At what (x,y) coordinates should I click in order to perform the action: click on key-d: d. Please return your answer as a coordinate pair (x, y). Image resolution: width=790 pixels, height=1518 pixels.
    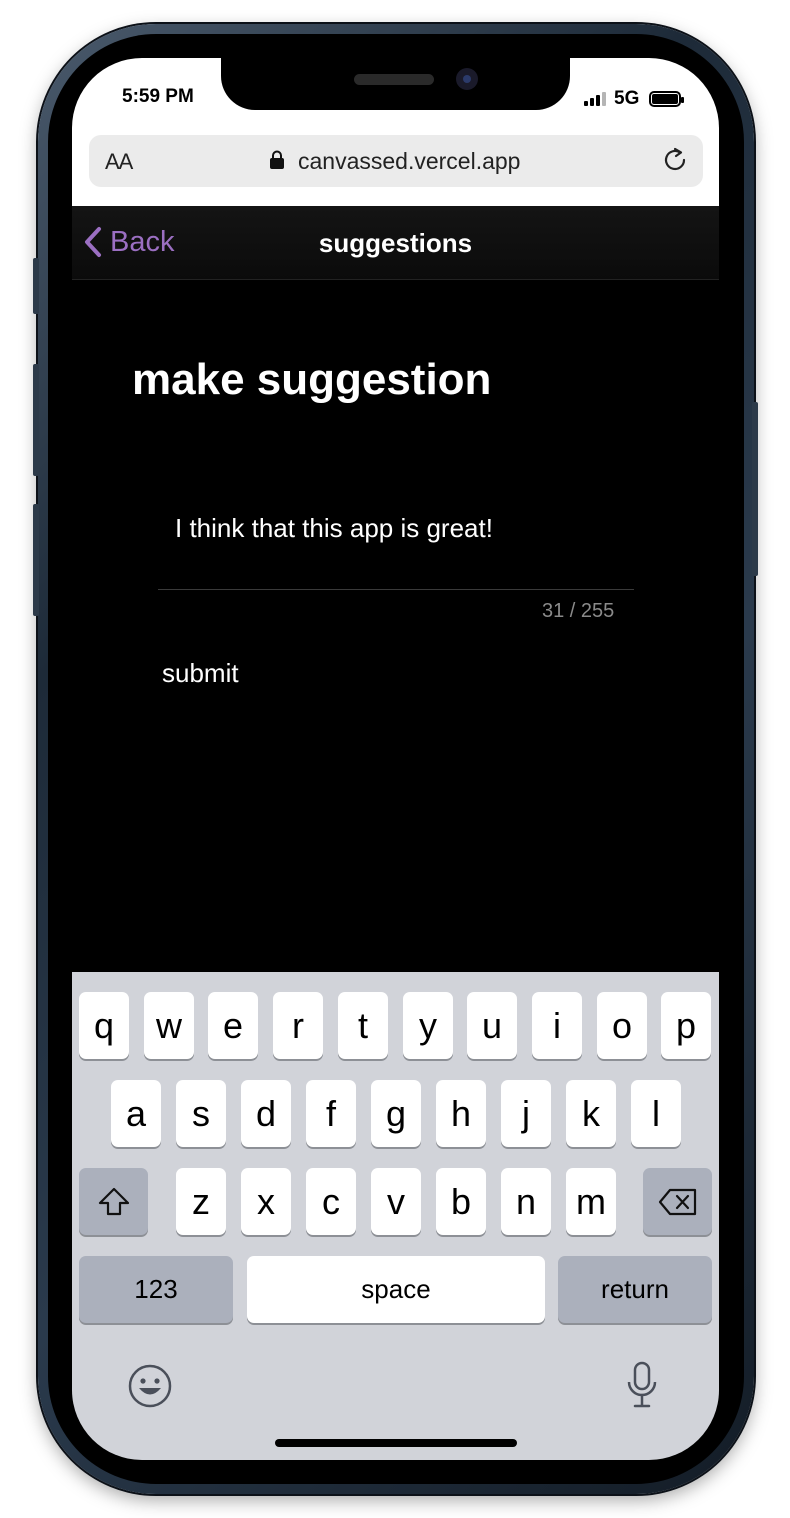
    Looking at the image, I should click on (266, 1113).